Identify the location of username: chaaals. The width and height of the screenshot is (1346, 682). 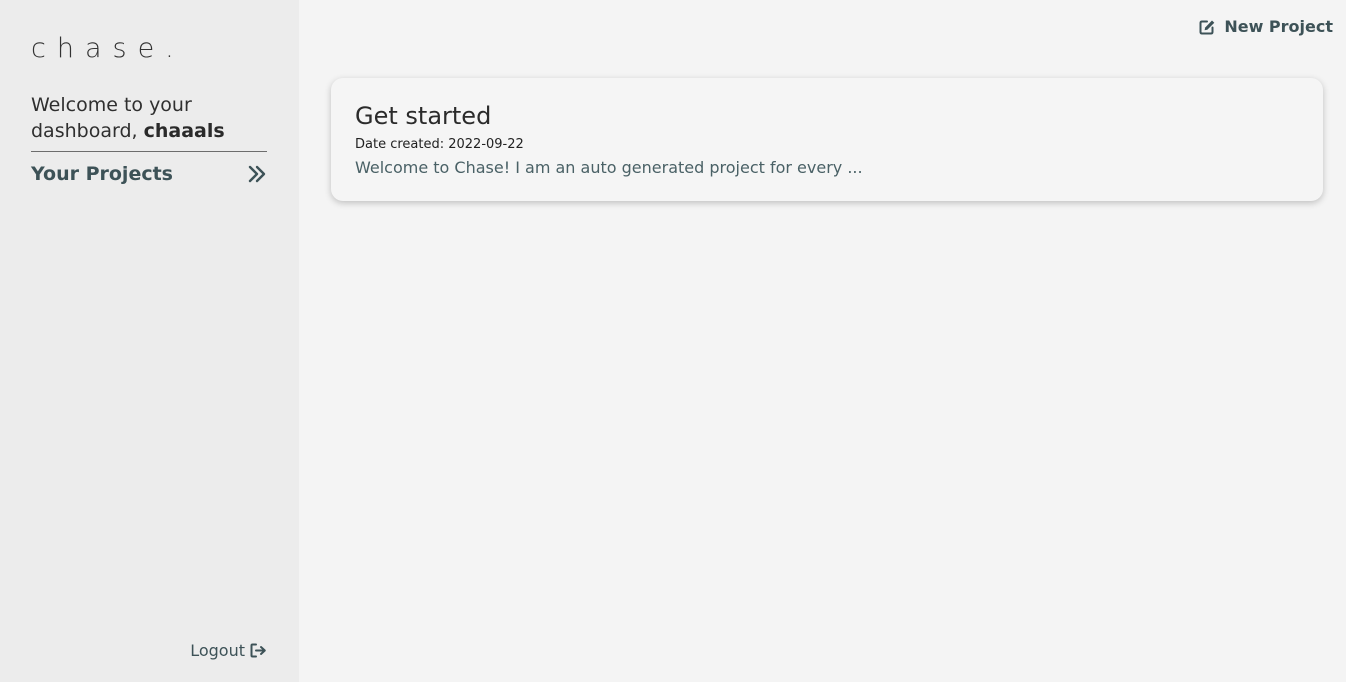
(184, 131).